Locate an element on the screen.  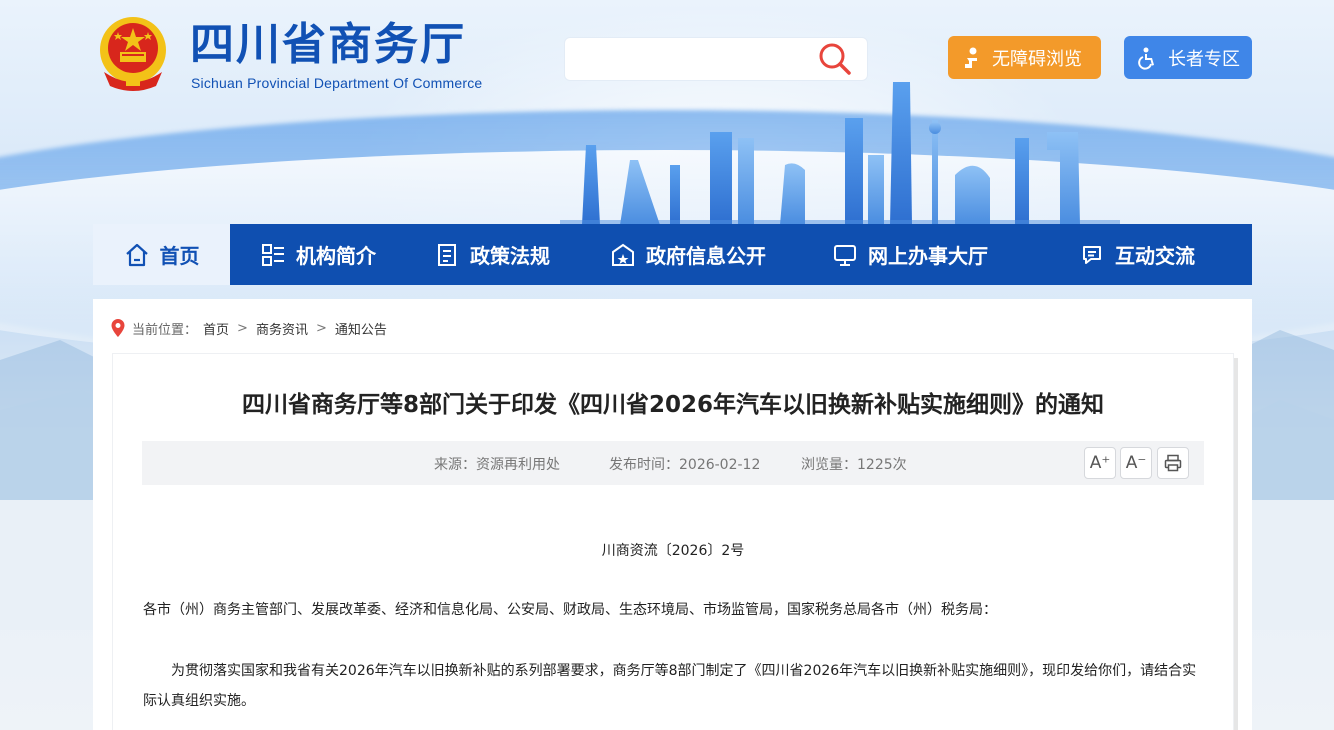
city-skyline-illustration is located at coordinates (840, 156).